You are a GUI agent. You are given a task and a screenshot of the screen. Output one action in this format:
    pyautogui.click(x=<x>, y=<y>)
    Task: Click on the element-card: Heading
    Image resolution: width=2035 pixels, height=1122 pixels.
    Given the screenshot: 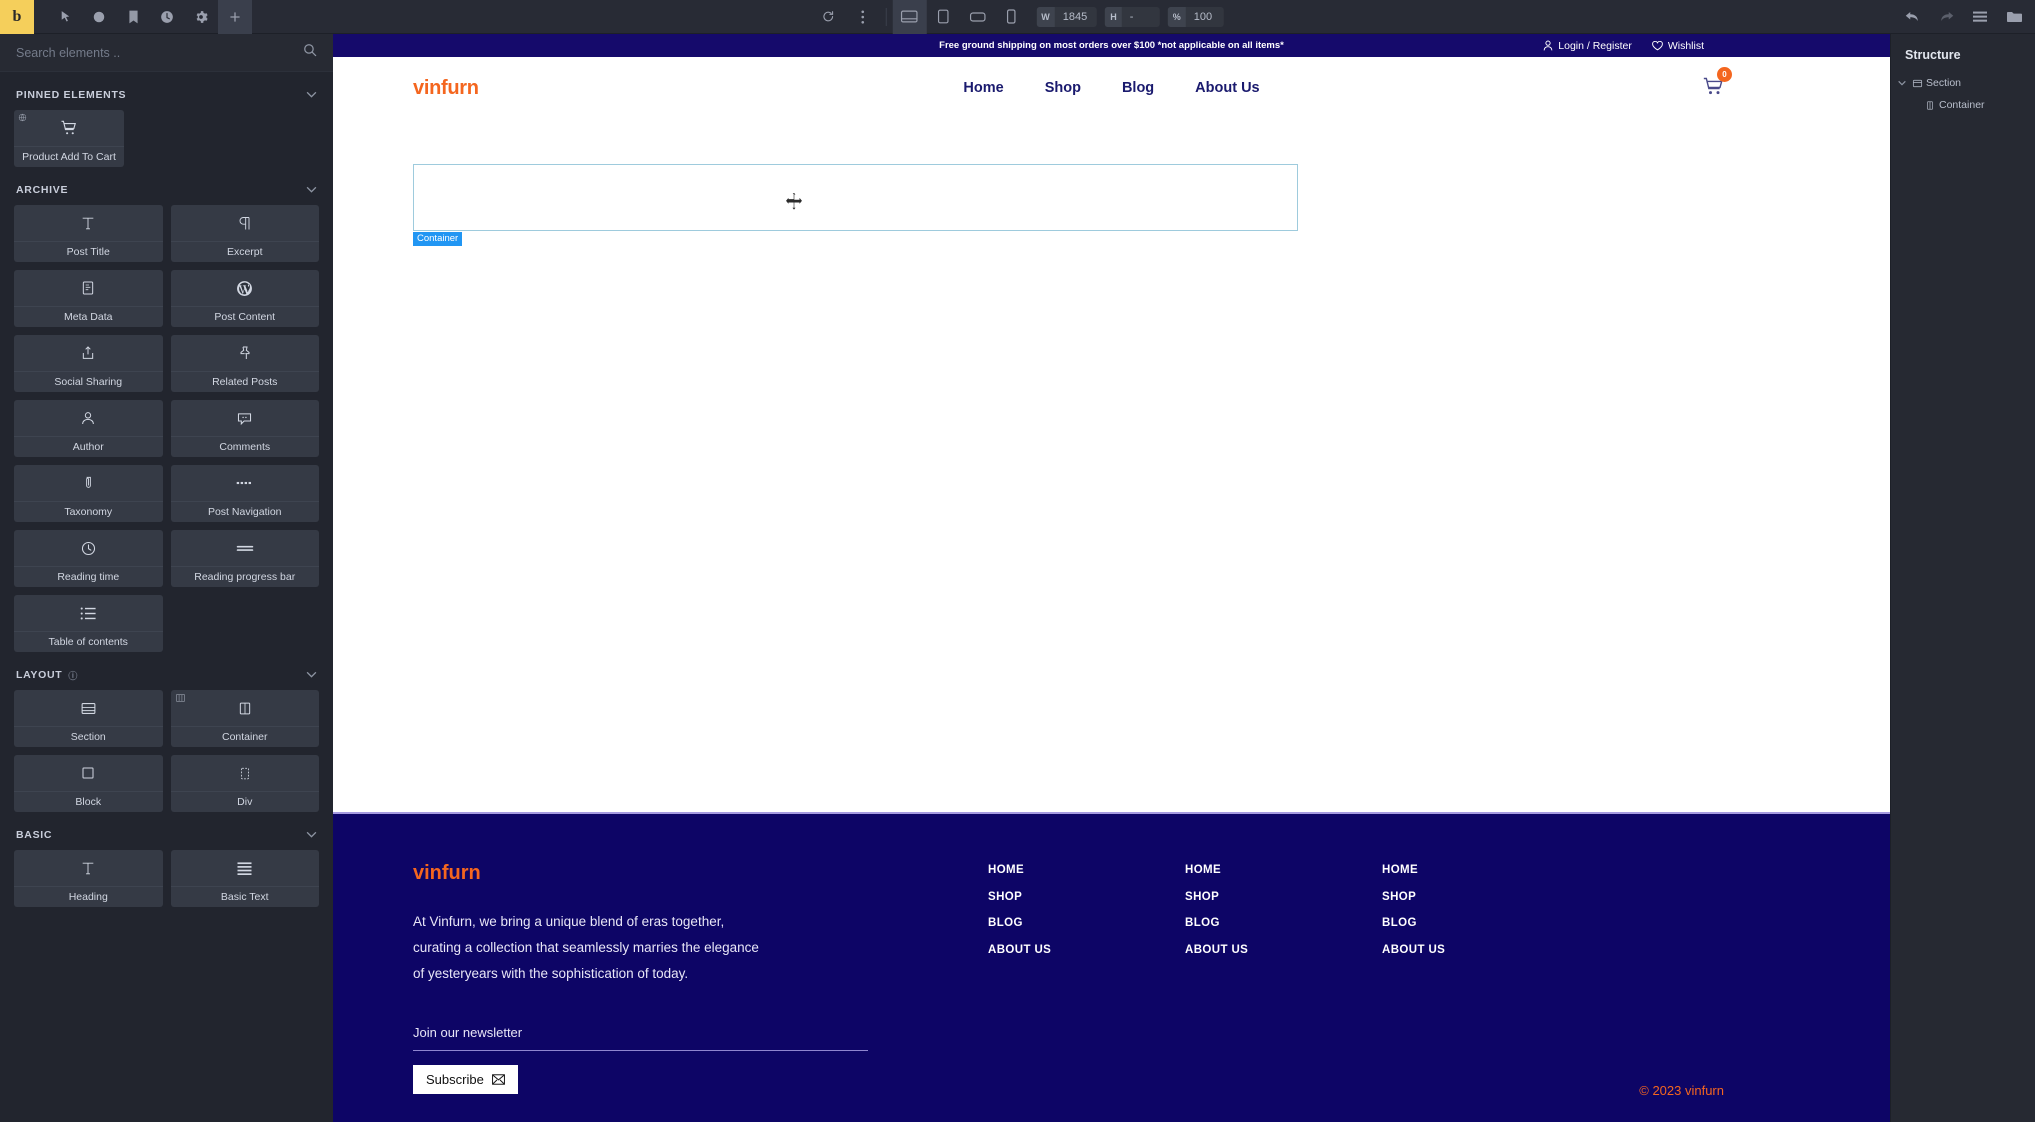 What is the action you would take?
    pyautogui.click(x=88, y=878)
    